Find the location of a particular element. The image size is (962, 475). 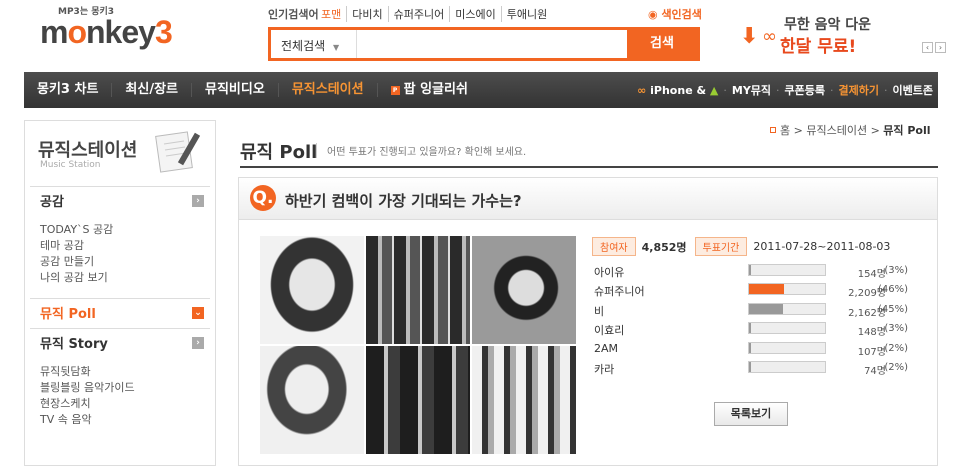

sidebar-section-music-story: 뮤직 Story › is located at coordinates (120, 342).